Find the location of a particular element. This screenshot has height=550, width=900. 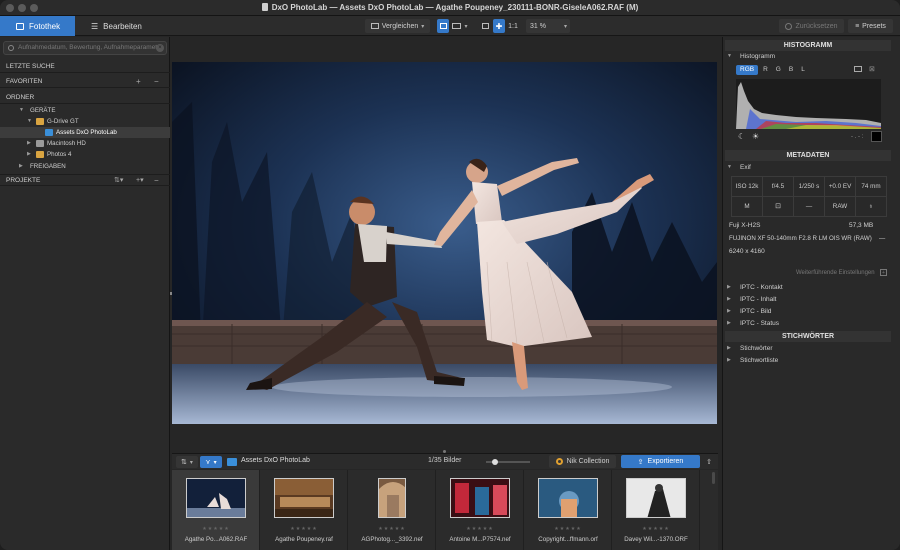

compare-button: Vergleichen ▾ is located at coordinates (397, 26).